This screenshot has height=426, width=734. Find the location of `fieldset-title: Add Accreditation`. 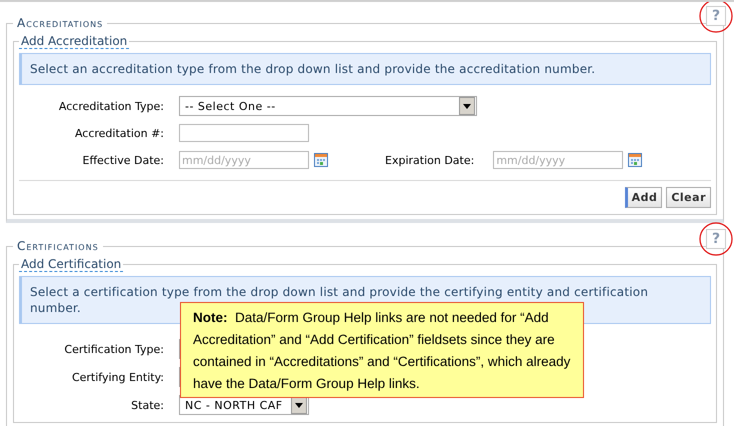

fieldset-title: Add Accreditation is located at coordinates (74, 41).